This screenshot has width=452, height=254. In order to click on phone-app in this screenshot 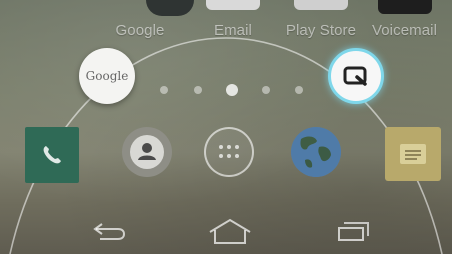, I will do `click(52, 155)`.